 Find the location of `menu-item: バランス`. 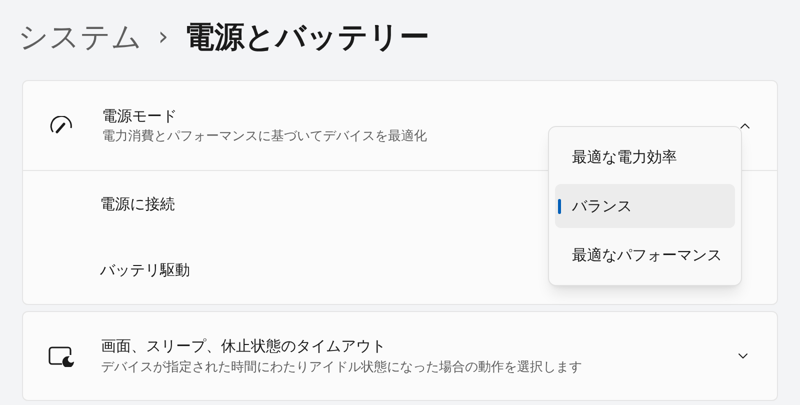

menu-item: バランス is located at coordinates (645, 206).